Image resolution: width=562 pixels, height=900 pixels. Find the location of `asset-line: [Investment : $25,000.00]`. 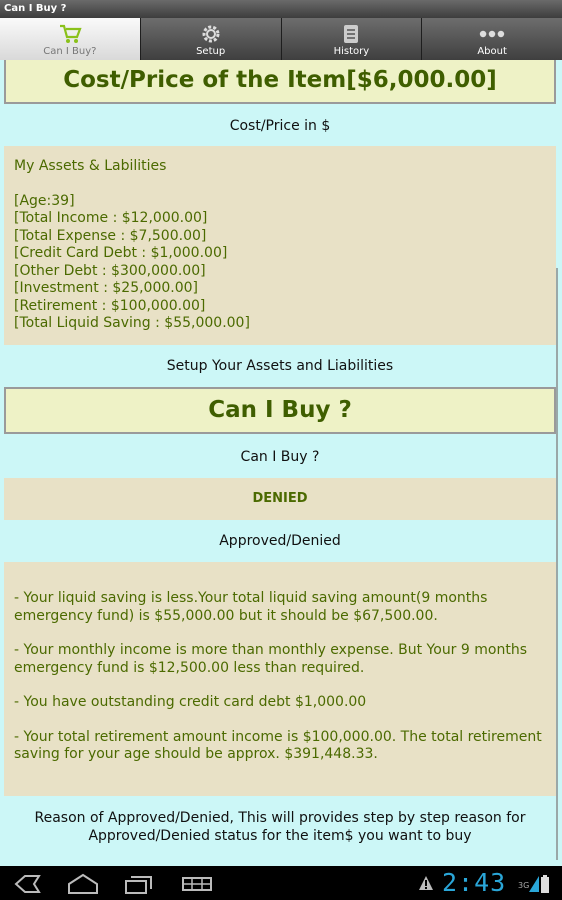

asset-line: [Investment : $25,000.00] is located at coordinates (106, 288).